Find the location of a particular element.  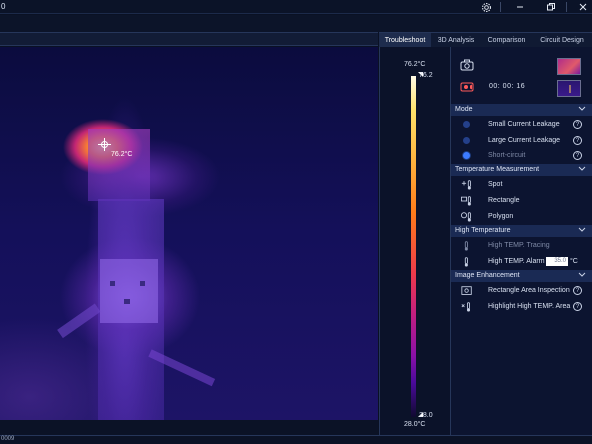

photo-row is located at coordinates (521, 66).